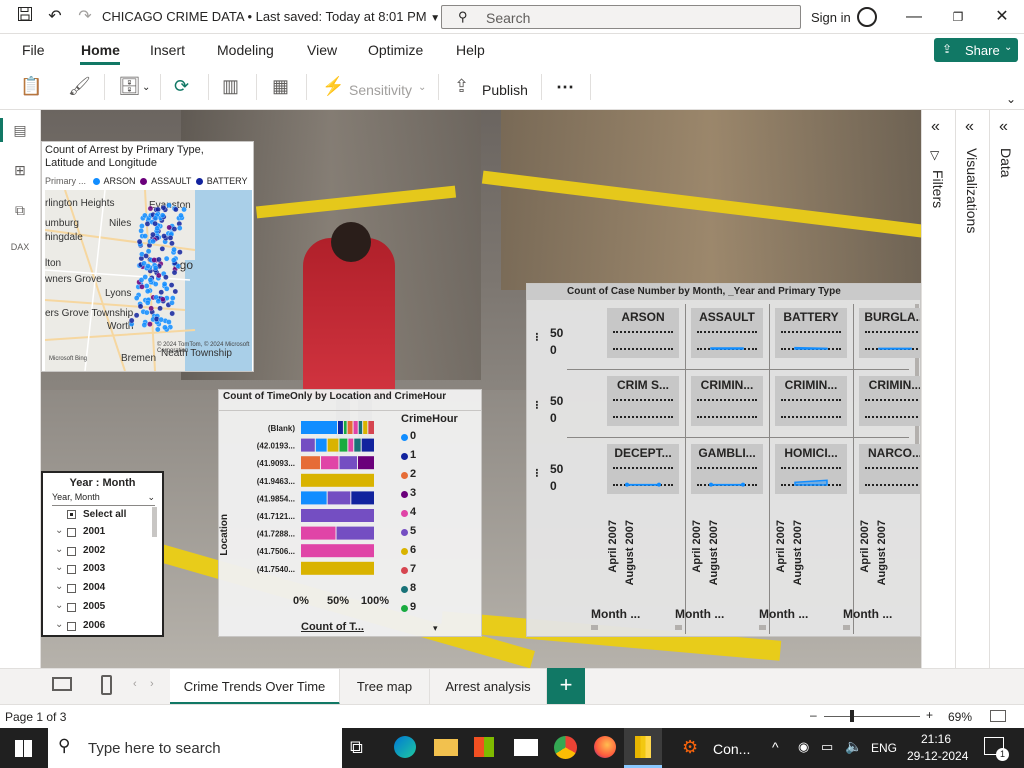  Describe the element at coordinates (413, 531) in the screenshot. I see `legend-item-hour: 5` at that location.